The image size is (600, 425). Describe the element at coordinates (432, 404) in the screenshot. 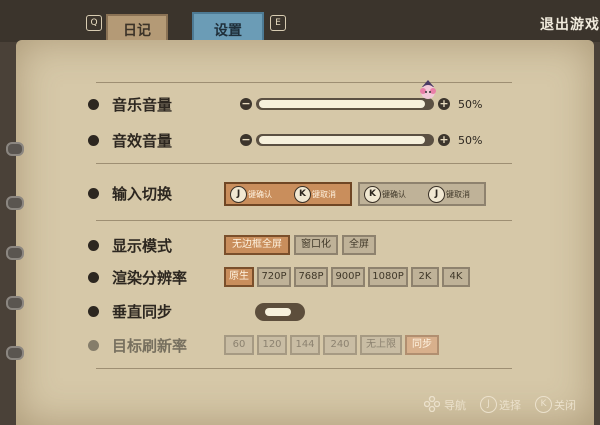

I see `dpad-icon` at that location.